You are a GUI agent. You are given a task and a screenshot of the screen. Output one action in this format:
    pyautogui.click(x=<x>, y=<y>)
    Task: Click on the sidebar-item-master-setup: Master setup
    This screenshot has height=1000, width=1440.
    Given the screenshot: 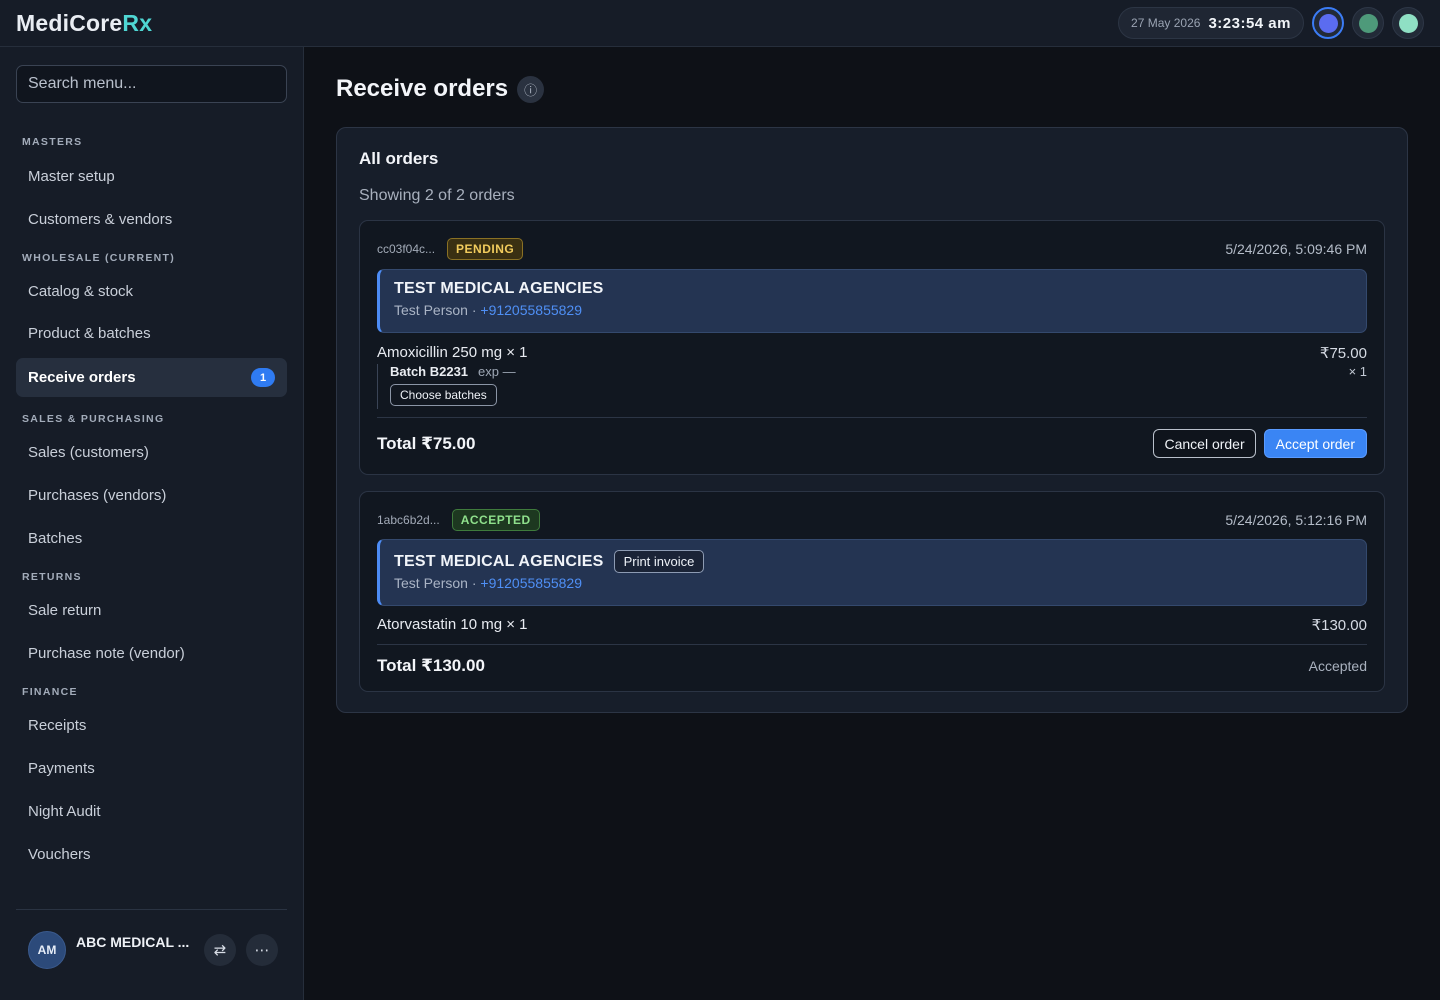 What is the action you would take?
    pyautogui.click(x=151, y=176)
    